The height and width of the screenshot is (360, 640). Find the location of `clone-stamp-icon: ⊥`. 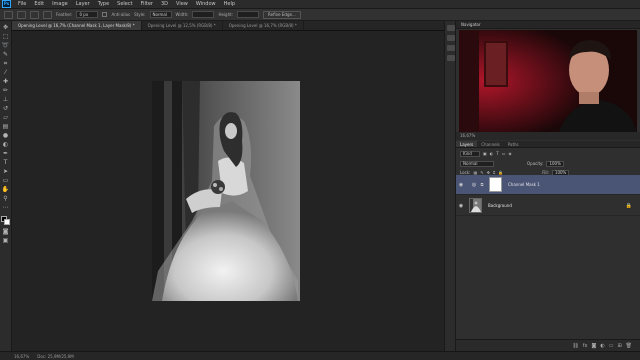

clone-stamp-icon: ⊥ is located at coordinates (6, 99).